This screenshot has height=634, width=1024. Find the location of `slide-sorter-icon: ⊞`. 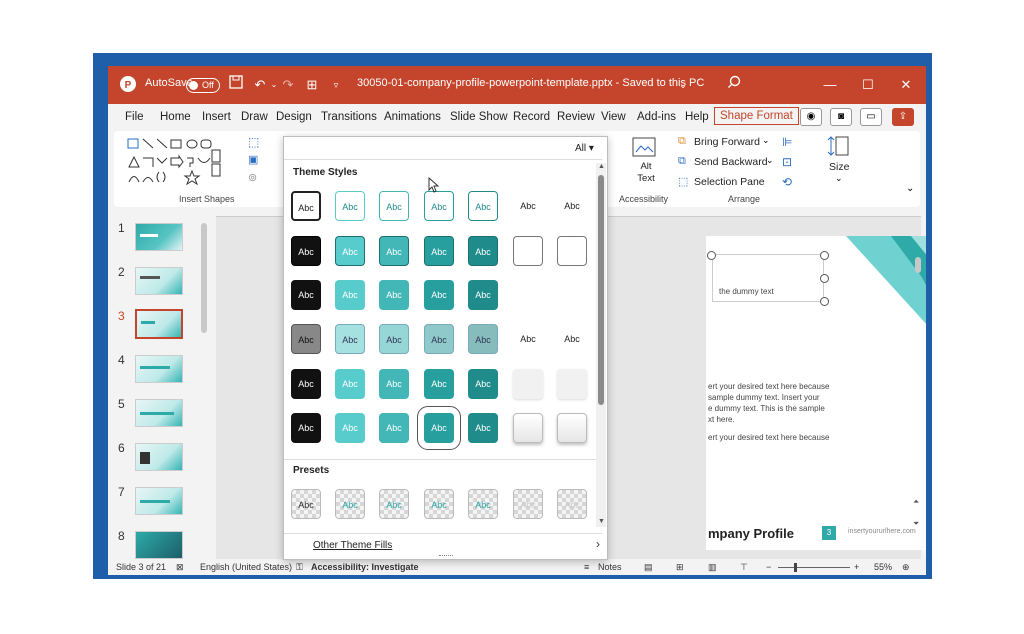

slide-sorter-icon: ⊞ is located at coordinates (680, 567).